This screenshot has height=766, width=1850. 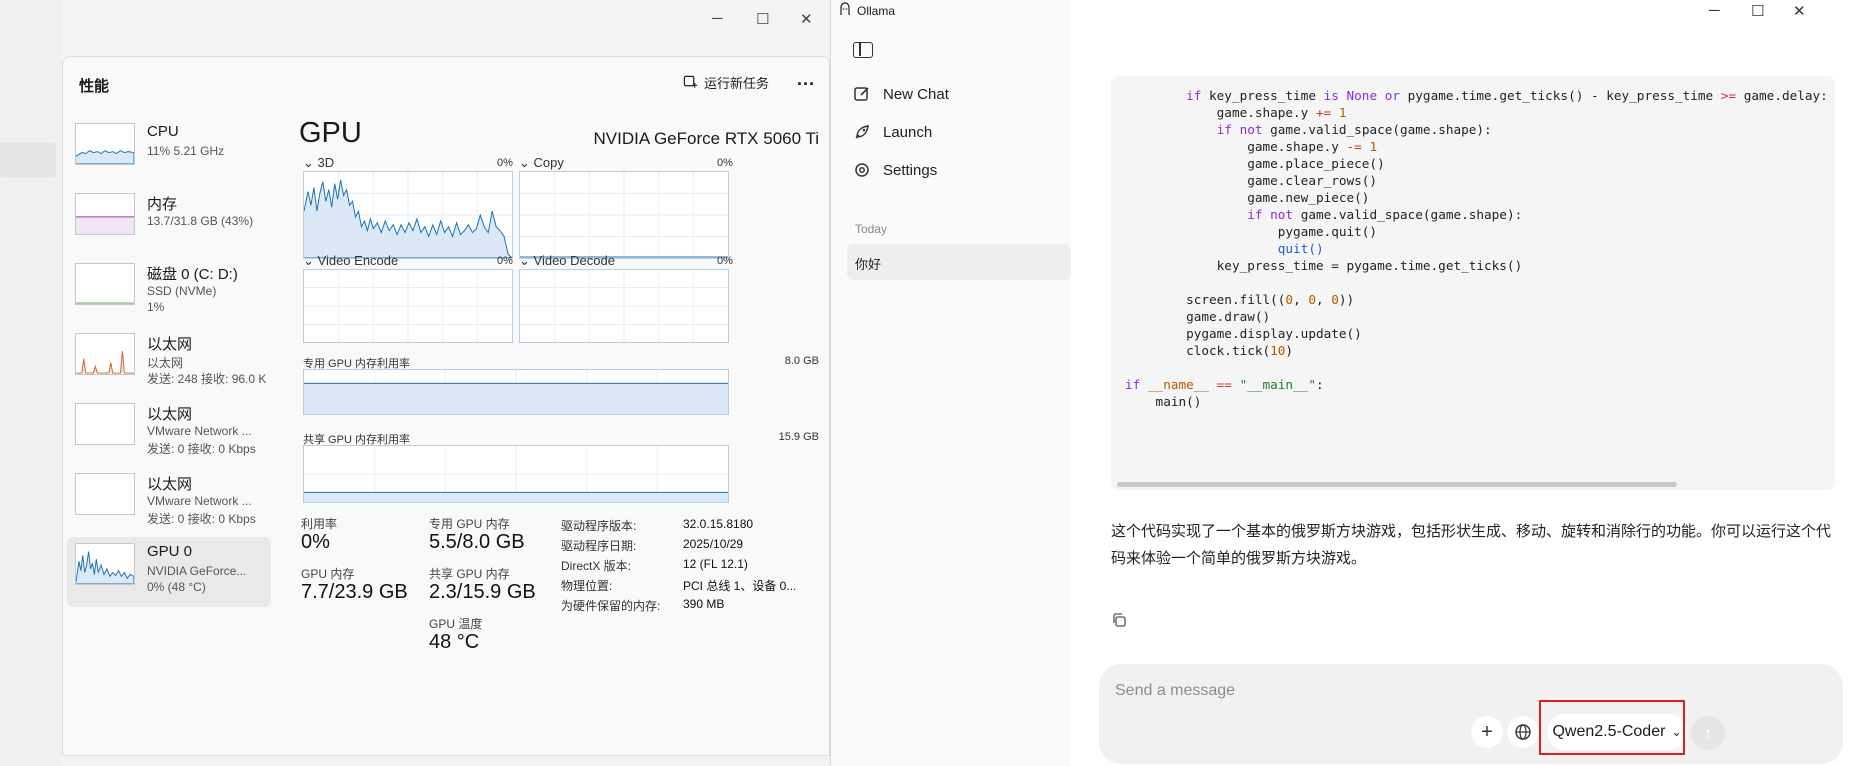 What do you see at coordinates (541, 163) in the screenshot?
I see `engine-copy-dropdown: ⌄ Copy` at bounding box center [541, 163].